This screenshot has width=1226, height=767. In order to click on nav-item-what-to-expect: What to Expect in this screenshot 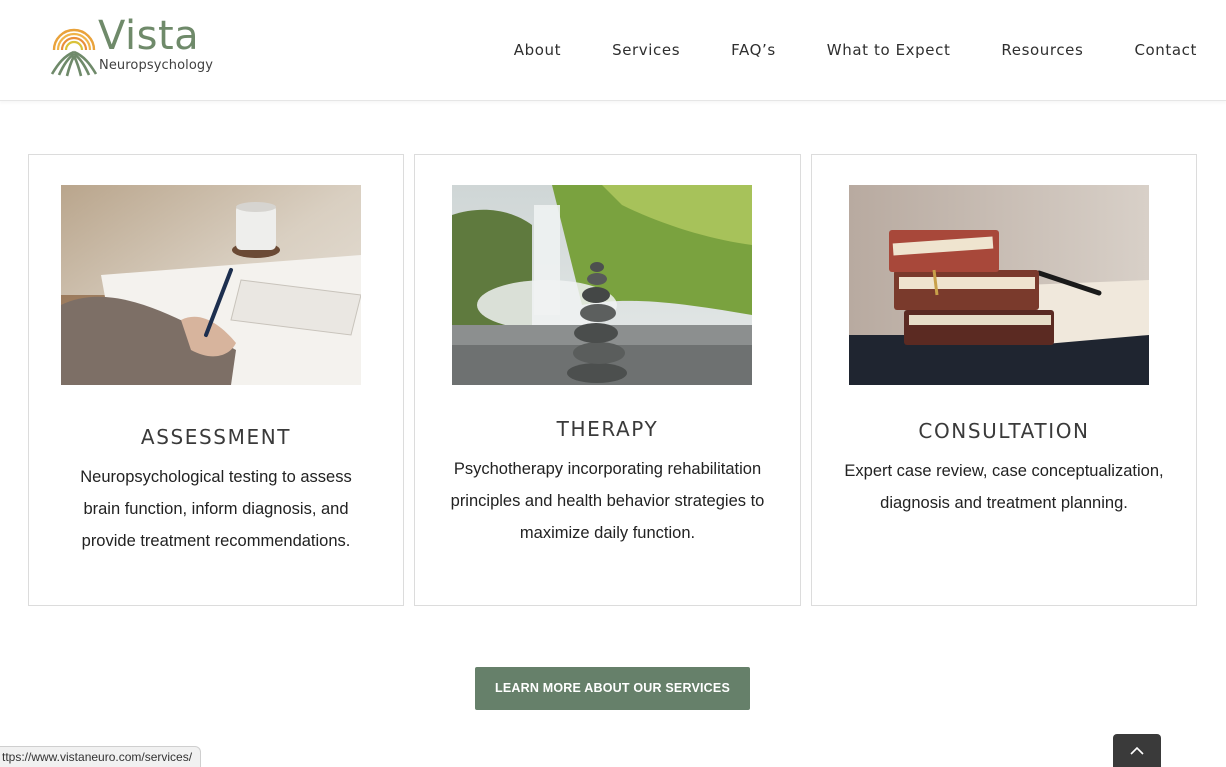, I will do `click(889, 50)`.